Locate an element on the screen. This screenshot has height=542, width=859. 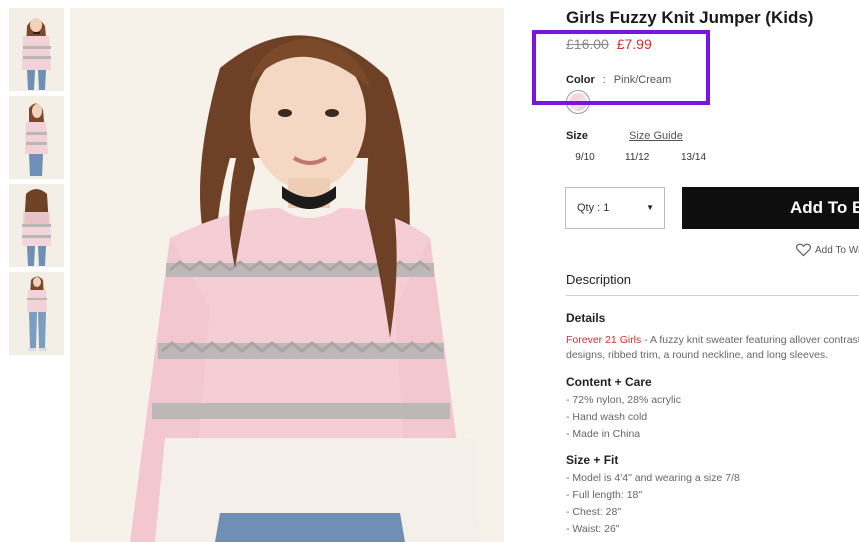
list-item: - Waist: 26" is located at coordinates (593, 529).